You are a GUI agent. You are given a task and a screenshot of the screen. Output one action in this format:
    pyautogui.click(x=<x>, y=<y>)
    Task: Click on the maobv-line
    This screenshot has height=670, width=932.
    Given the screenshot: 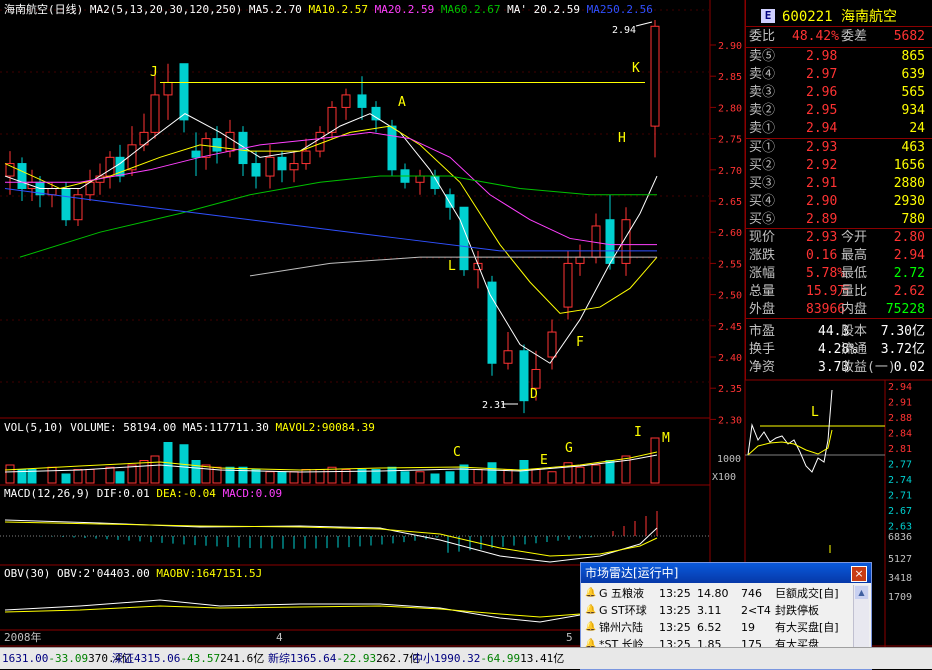 What is the action you would take?
    pyautogui.click(x=331, y=610)
    